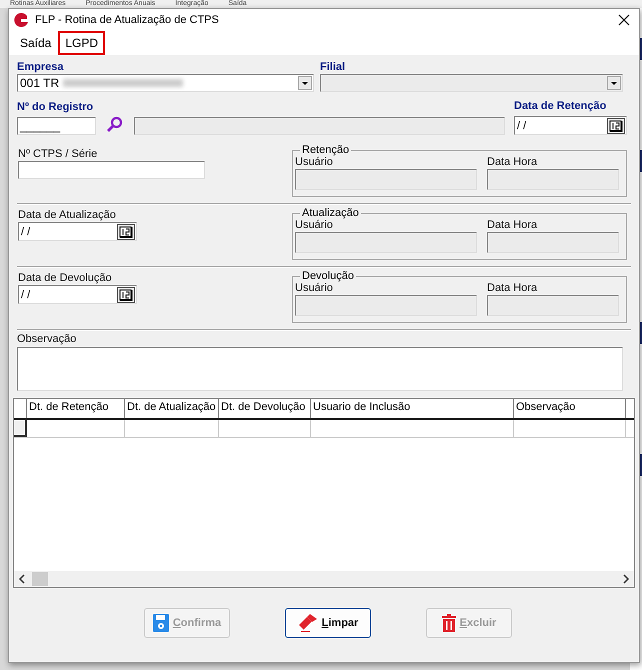 The image size is (642, 670). What do you see at coordinates (626, 579) in the screenshot?
I see `scroll-right-icon` at bounding box center [626, 579].